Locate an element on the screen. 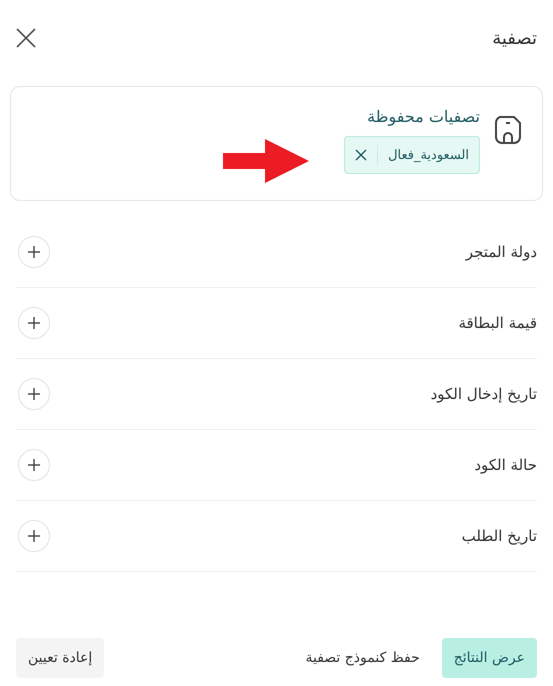 The image size is (553, 686). reset-button: إعادة تعيين is located at coordinates (60, 658).